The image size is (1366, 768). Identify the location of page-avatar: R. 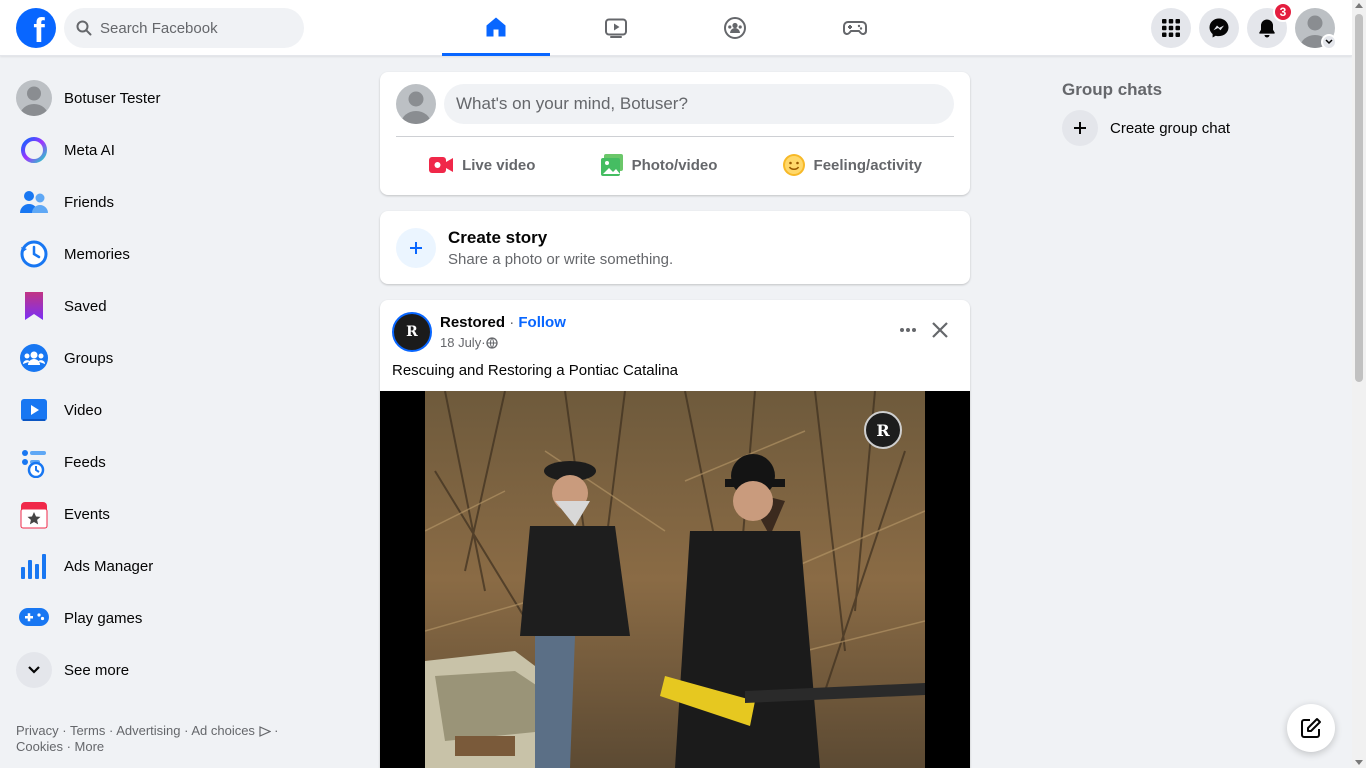
(412, 332).